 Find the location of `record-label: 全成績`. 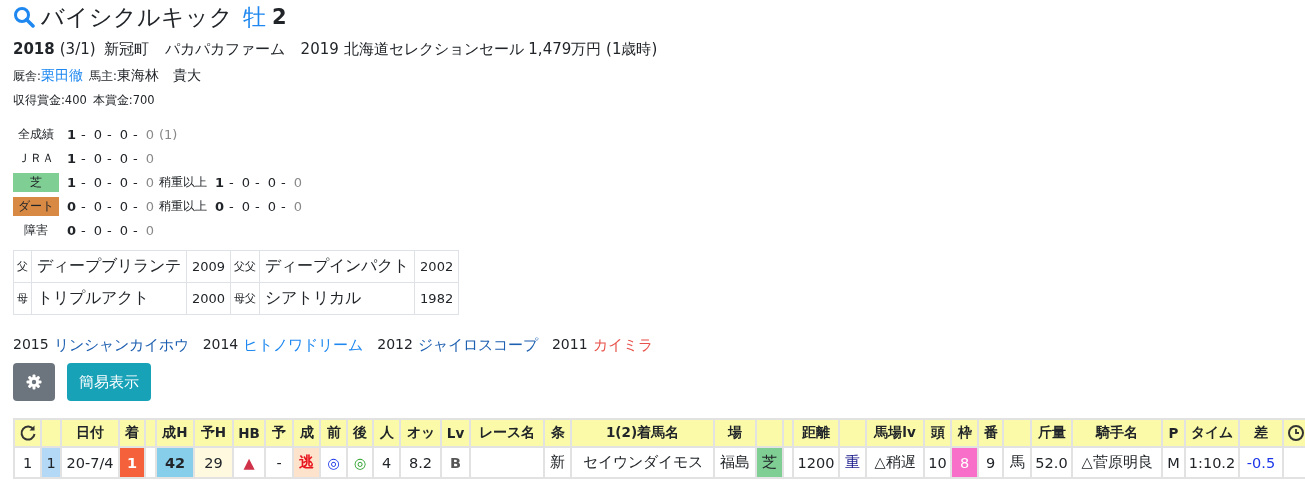

record-label: 全成績 is located at coordinates (36, 134).